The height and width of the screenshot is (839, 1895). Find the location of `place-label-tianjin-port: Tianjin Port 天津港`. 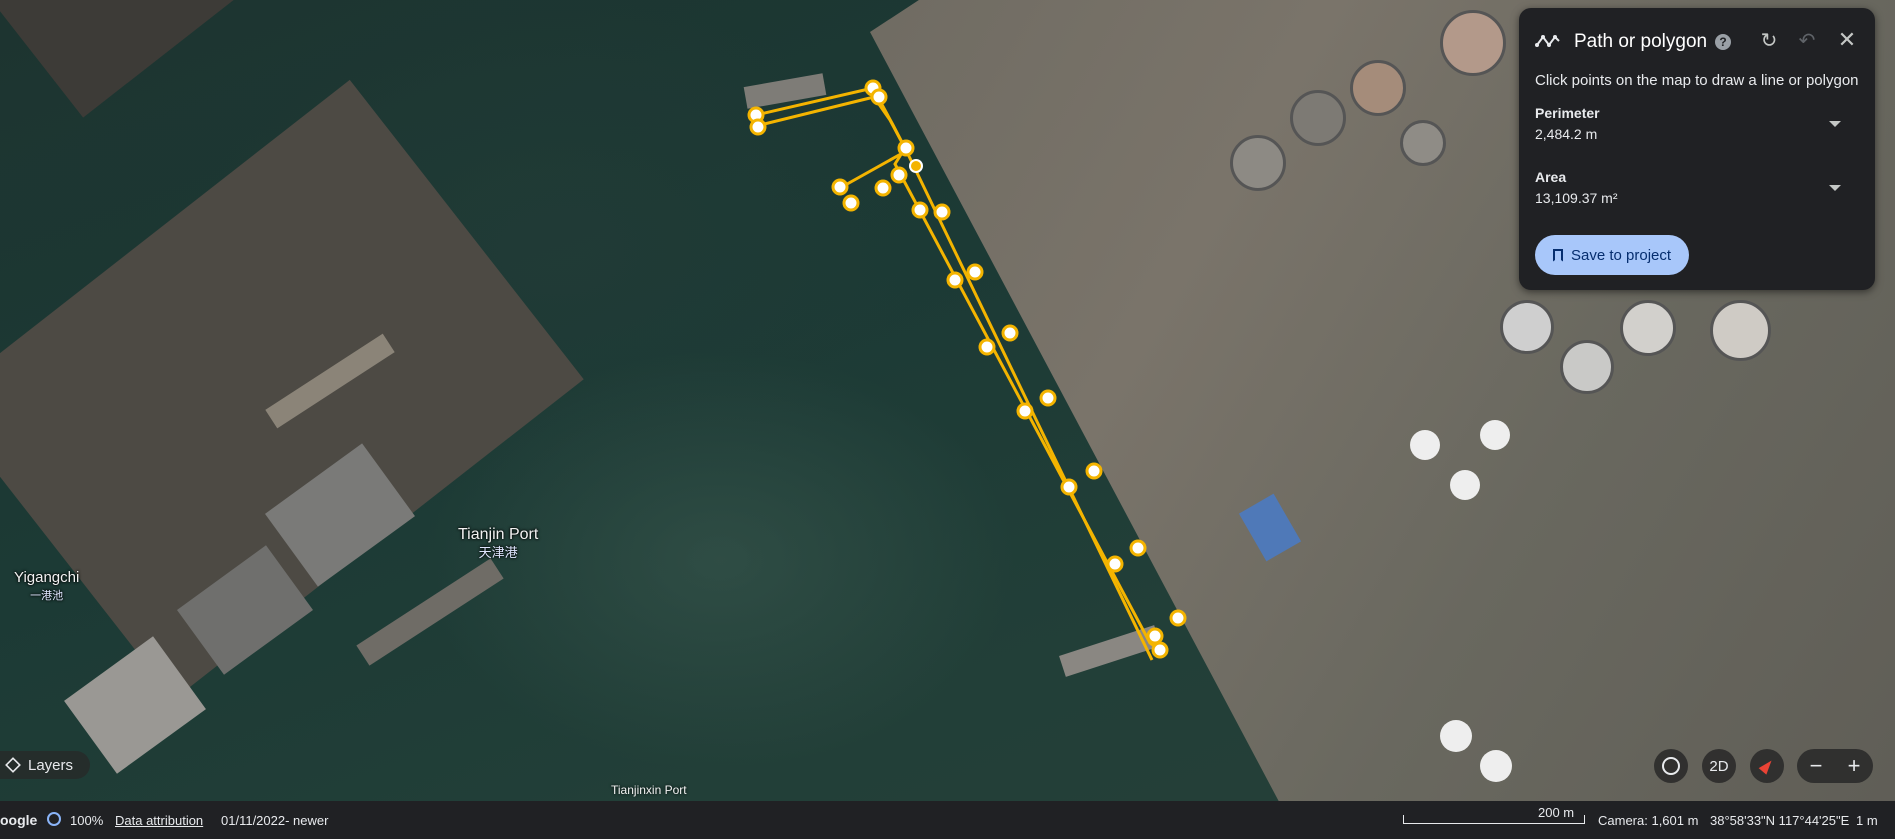

place-label-tianjin-port: Tianjin Port 天津港 is located at coordinates (498, 544).